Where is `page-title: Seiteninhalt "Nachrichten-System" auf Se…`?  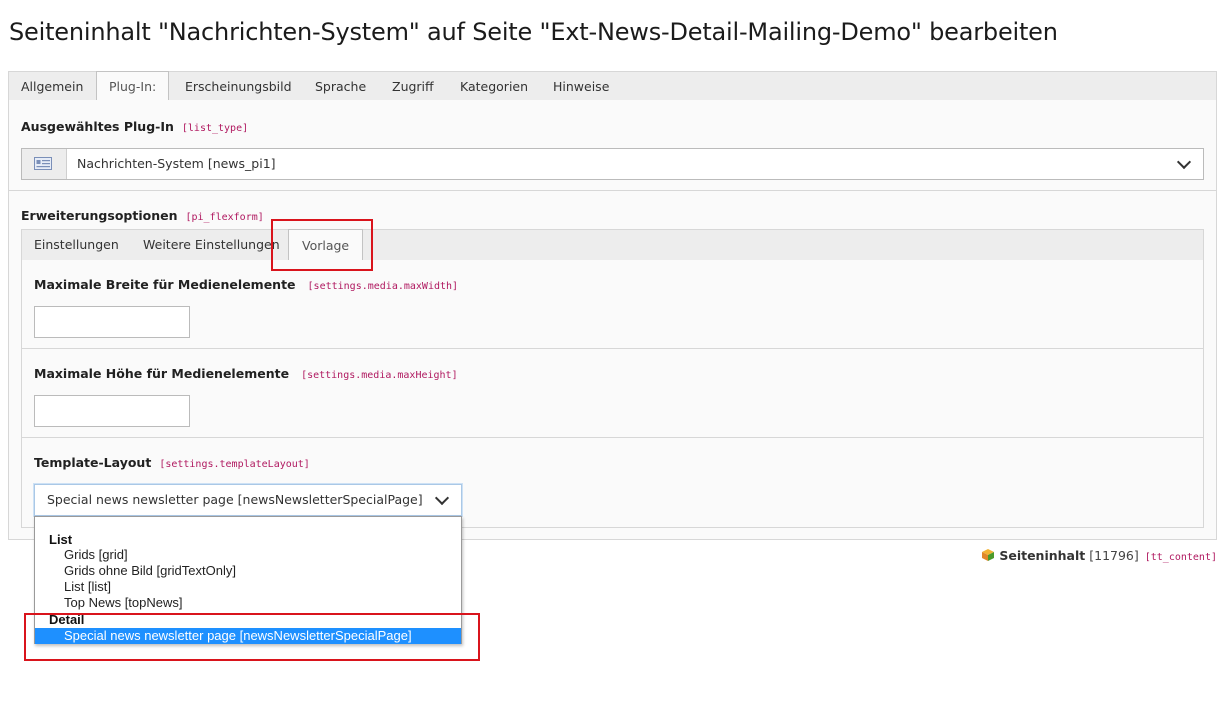 page-title: Seiteninhalt "Nachrichten-System" auf Se… is located at coordinates (533, 32).